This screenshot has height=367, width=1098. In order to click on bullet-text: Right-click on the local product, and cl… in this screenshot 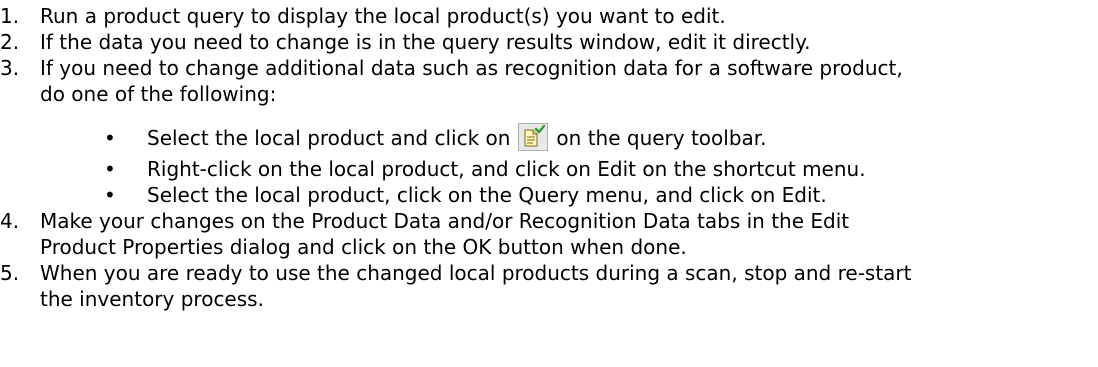, I will do `click(506, 169)`.